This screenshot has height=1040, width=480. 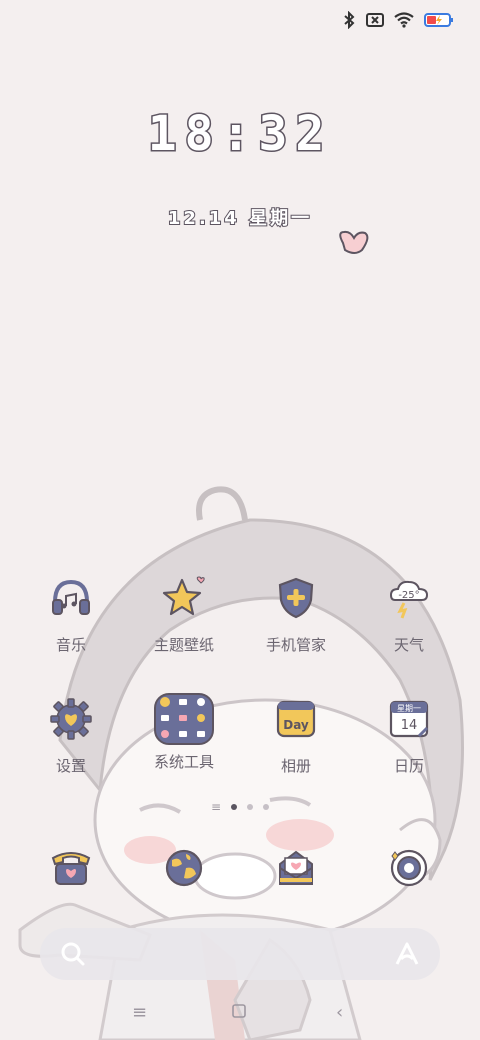 I want to click on app-settings: 设置, so click(x=71, y=736).